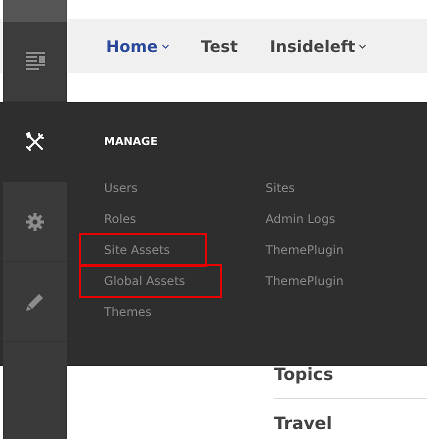 The image size is (427, 439). I want to click on gear-icon, so click(35, 221).